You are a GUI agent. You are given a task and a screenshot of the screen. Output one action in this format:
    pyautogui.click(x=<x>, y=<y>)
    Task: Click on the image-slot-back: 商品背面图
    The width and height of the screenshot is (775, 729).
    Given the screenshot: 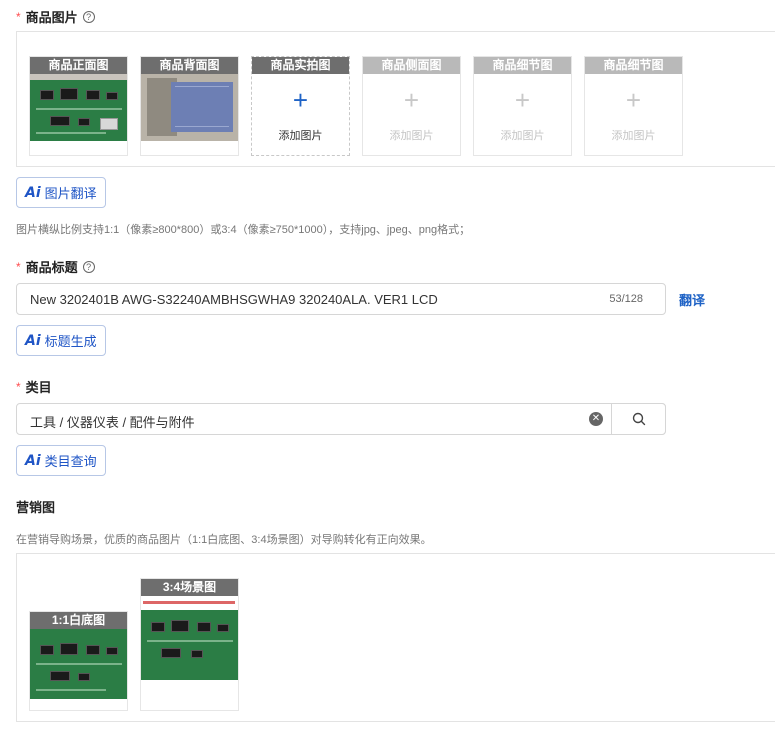 What is the action you would take?
    pyautogui.click(x=189, y=106)
    